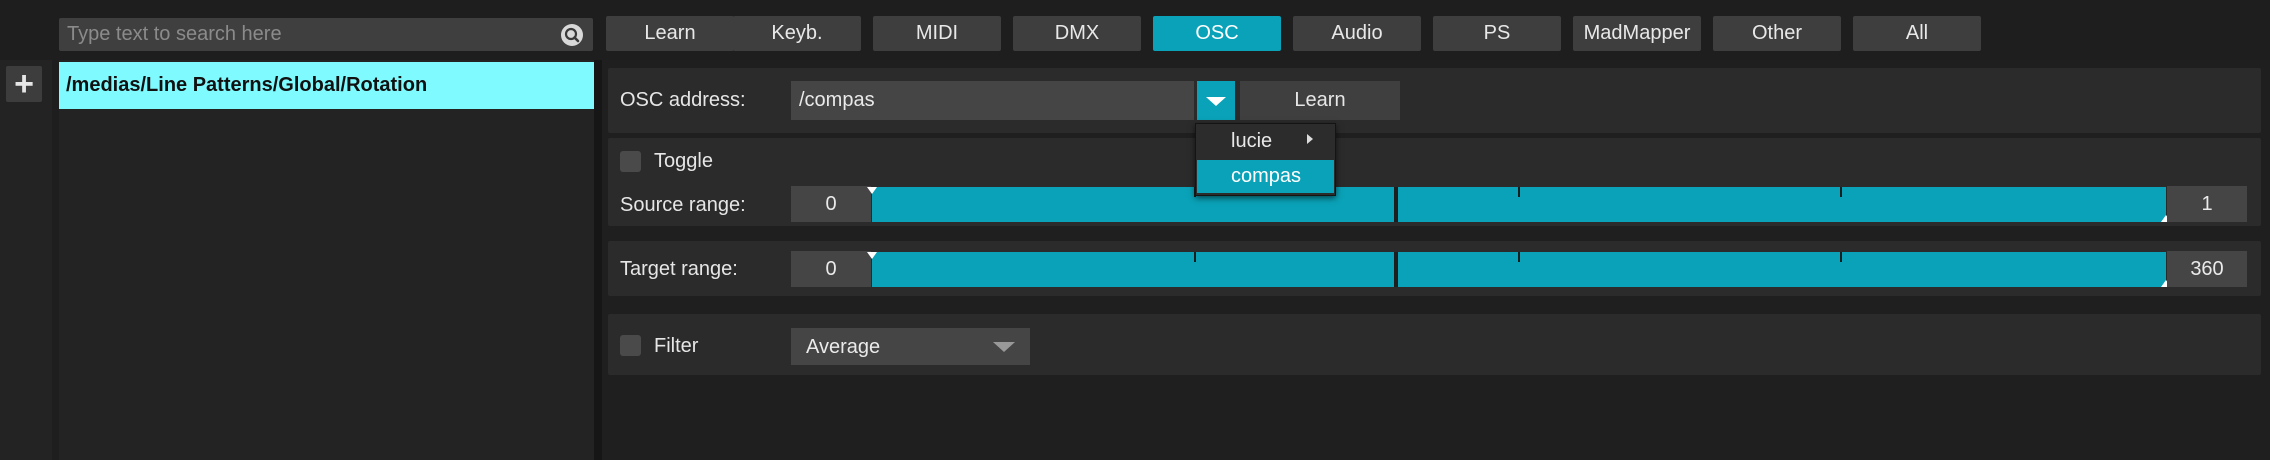 This screenshot has width=2270, height=460. Describe the element at coordinates (1497, 33) in the screenshot. I see `tab-ps: PS` at that location.